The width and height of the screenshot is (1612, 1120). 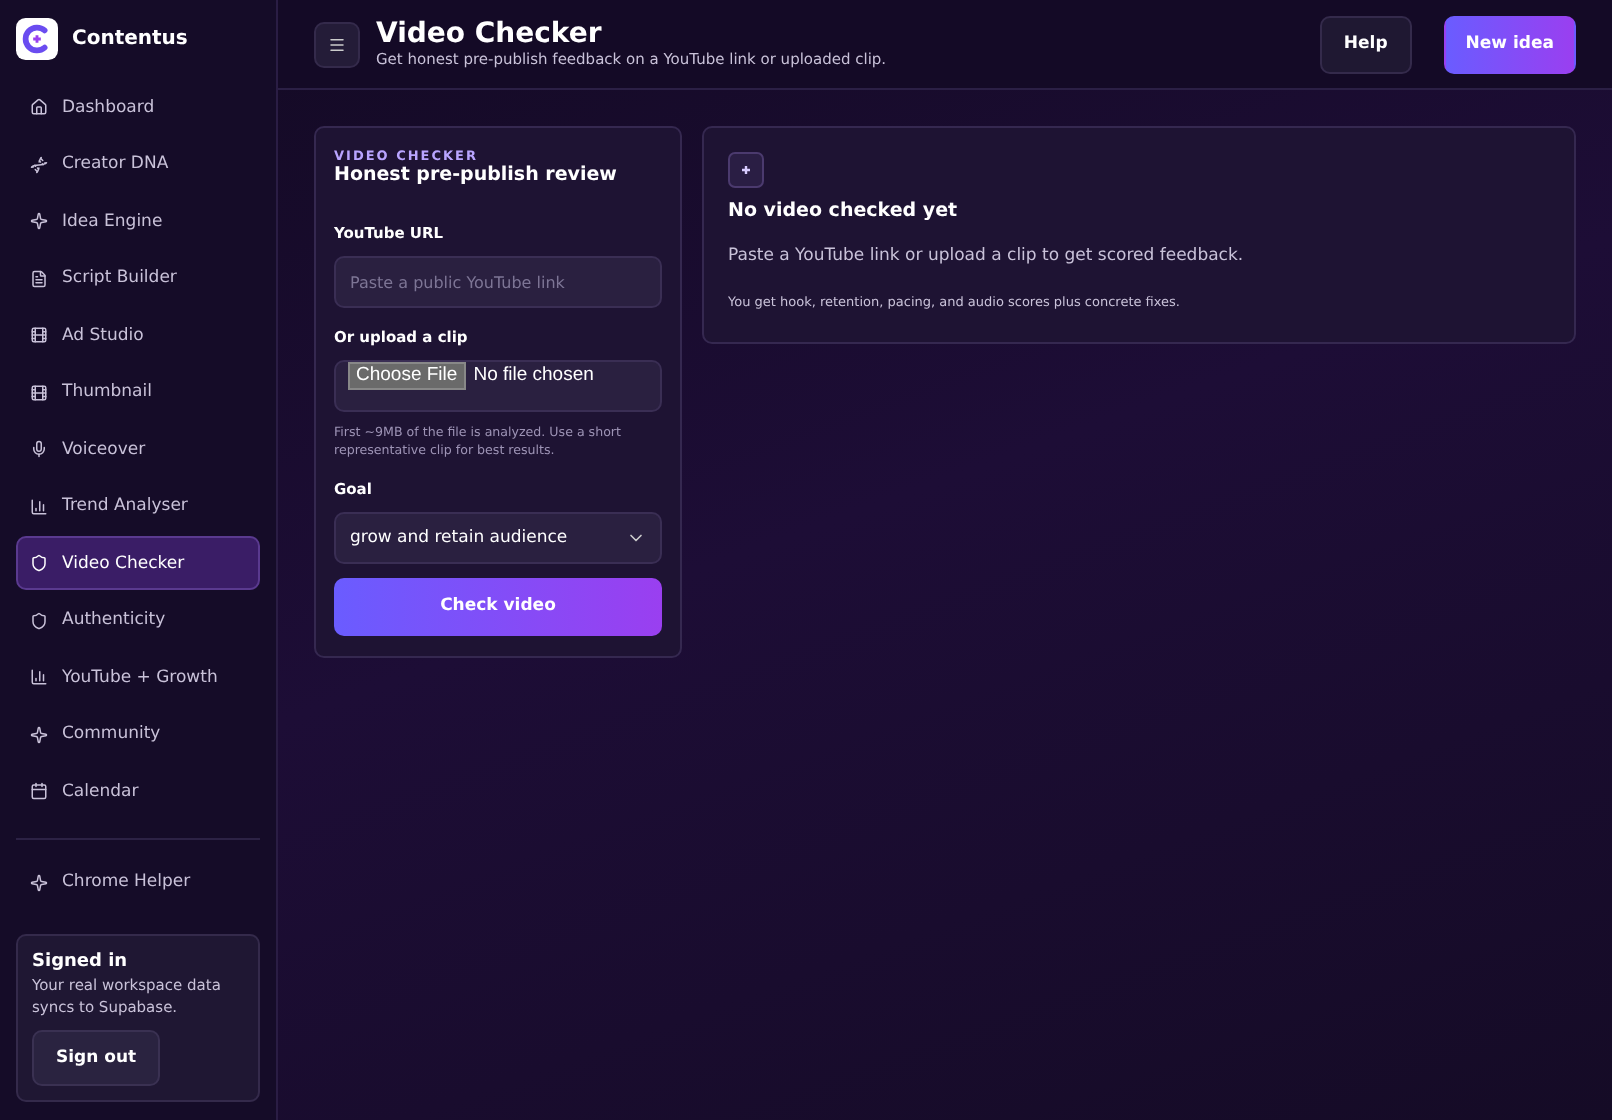 I want to click on file-status: No file chosen, so click(x=533, y=376).